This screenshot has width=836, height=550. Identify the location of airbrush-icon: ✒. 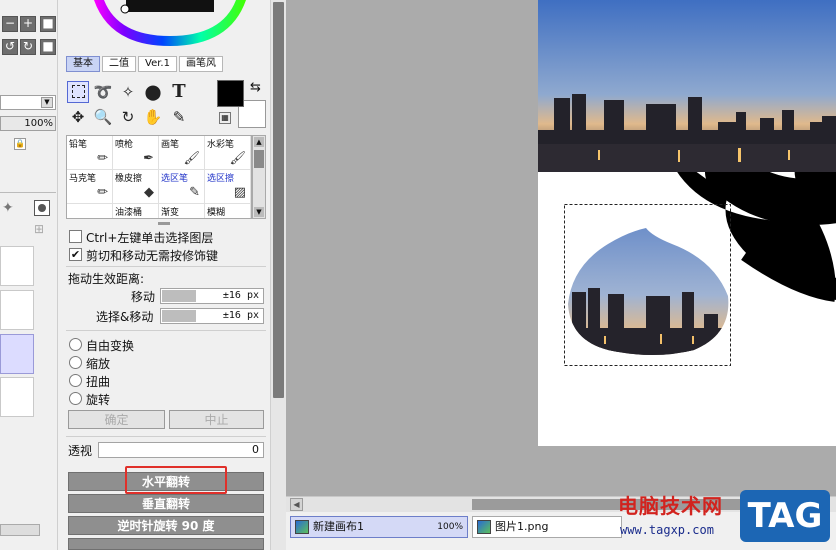
(148, 158).